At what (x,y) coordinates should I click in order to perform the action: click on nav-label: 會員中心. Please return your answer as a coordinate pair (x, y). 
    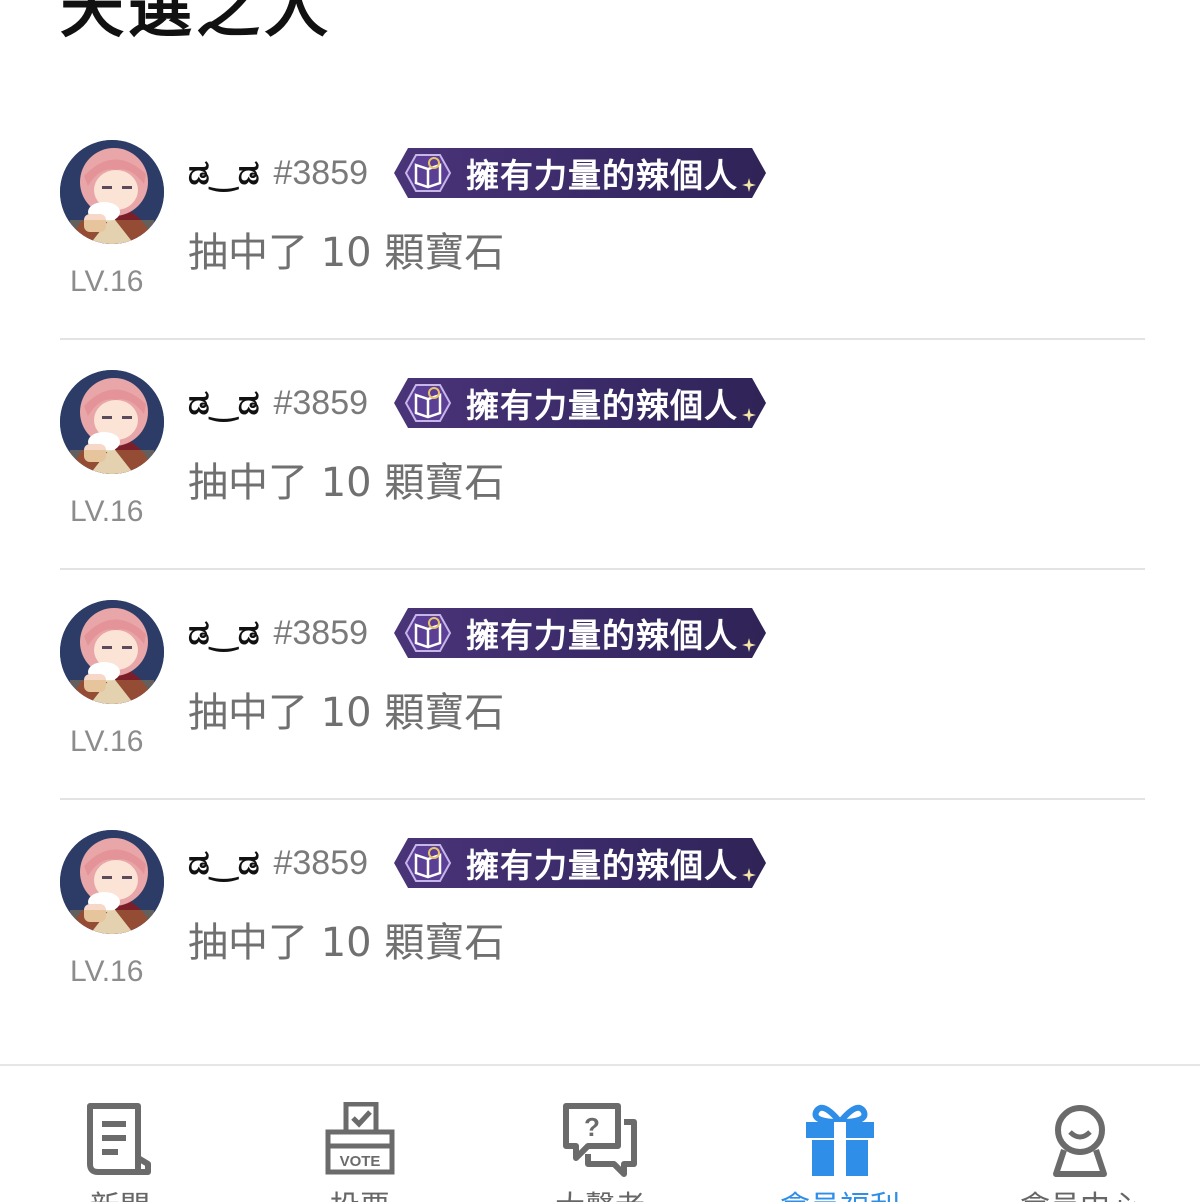
    Looking at the image, I should click on (1080, 1192).